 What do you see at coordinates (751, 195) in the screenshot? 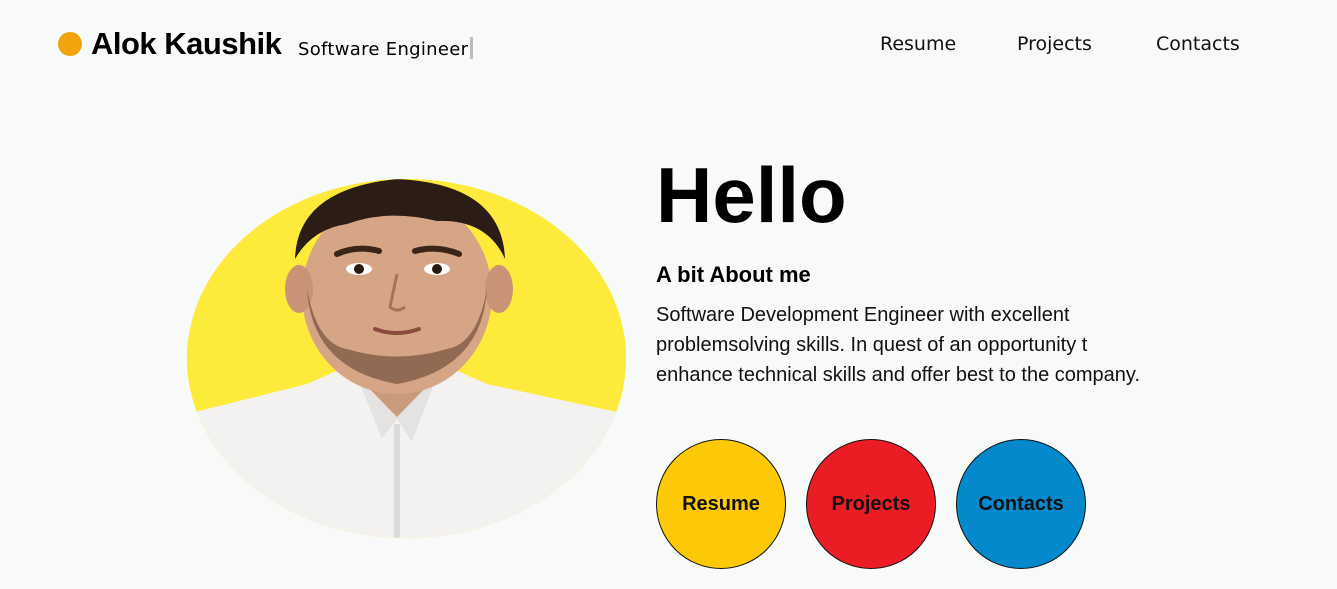
I see `hero-greeting: Hello` at bounding box center [751, 195].